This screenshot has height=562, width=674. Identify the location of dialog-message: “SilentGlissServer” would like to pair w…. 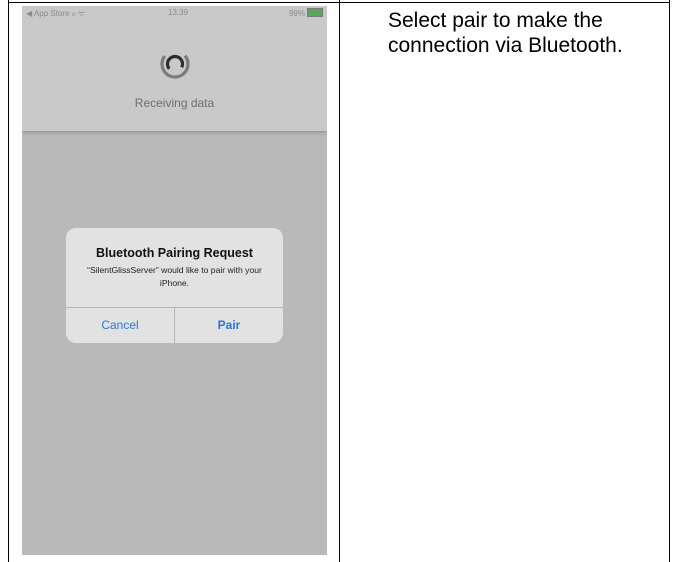
(174, 276).